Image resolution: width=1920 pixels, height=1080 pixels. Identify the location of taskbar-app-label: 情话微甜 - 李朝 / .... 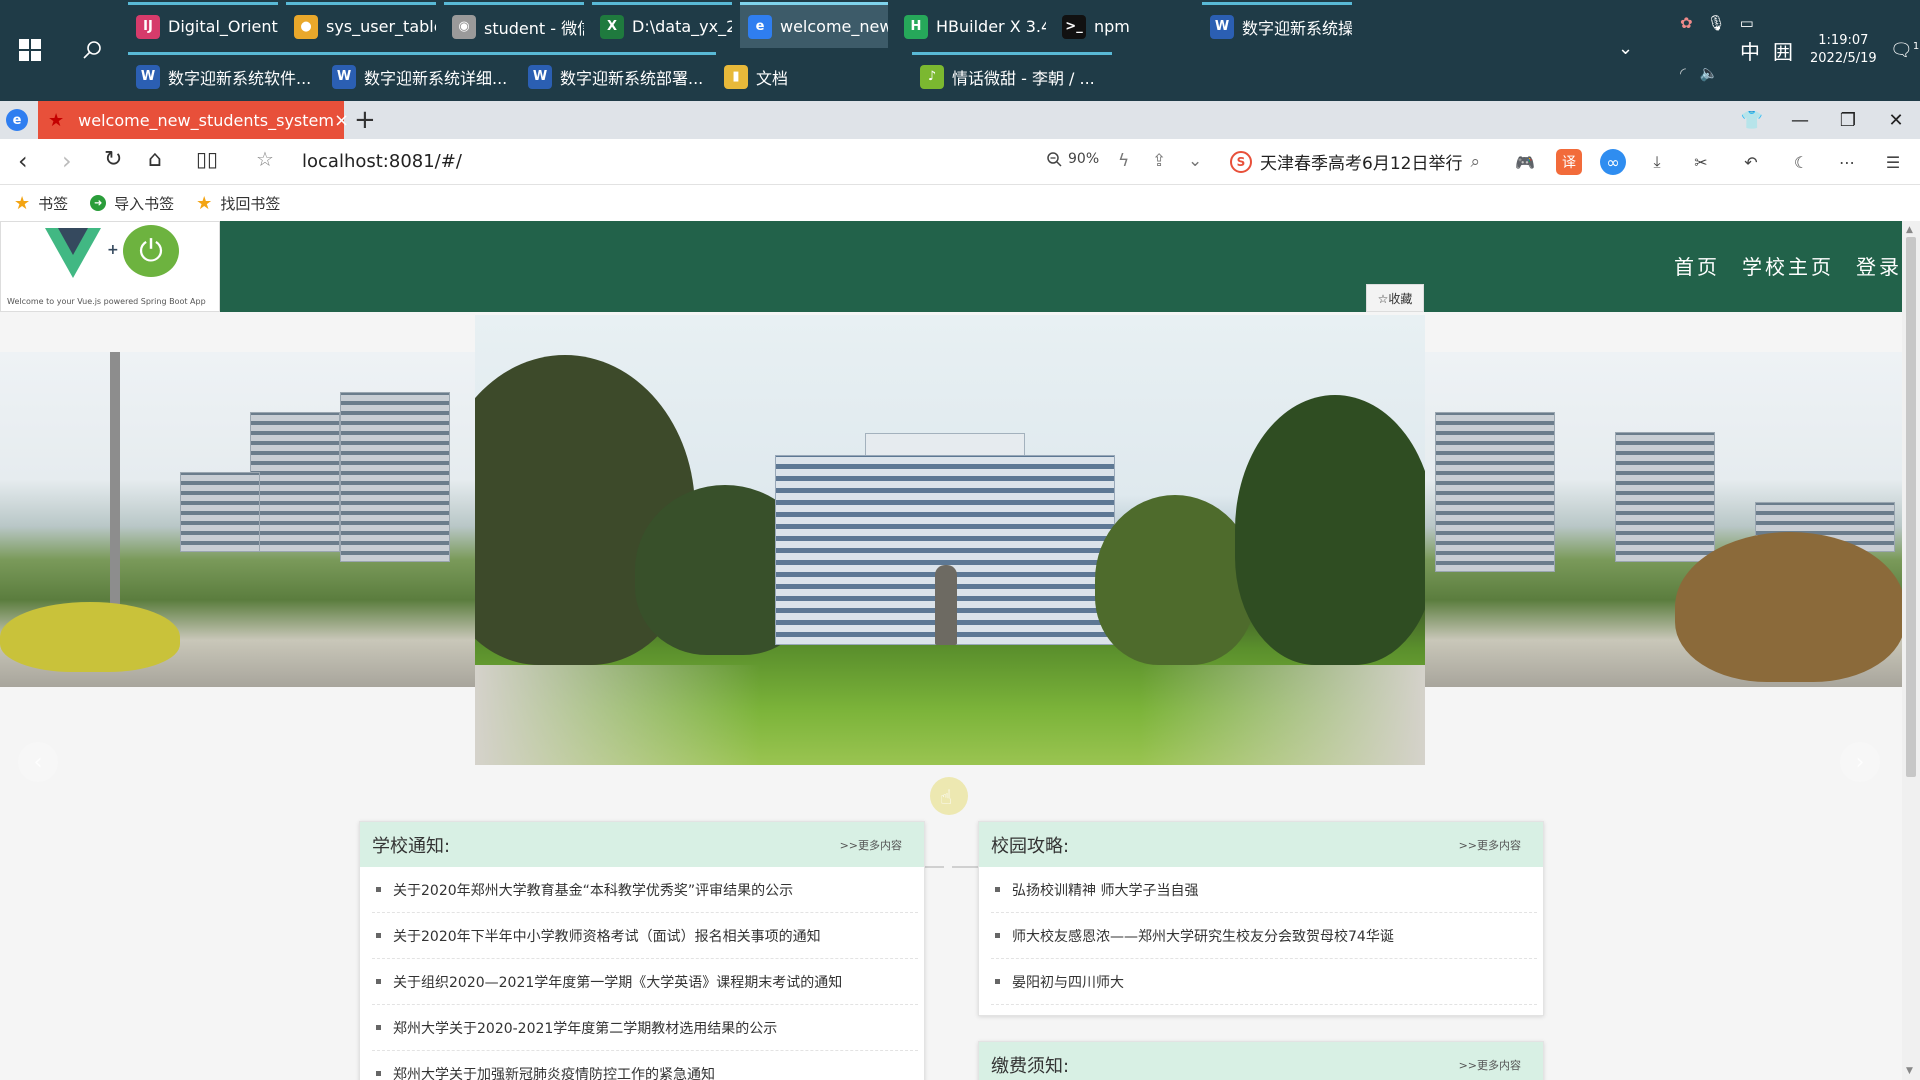
(1023, 78).